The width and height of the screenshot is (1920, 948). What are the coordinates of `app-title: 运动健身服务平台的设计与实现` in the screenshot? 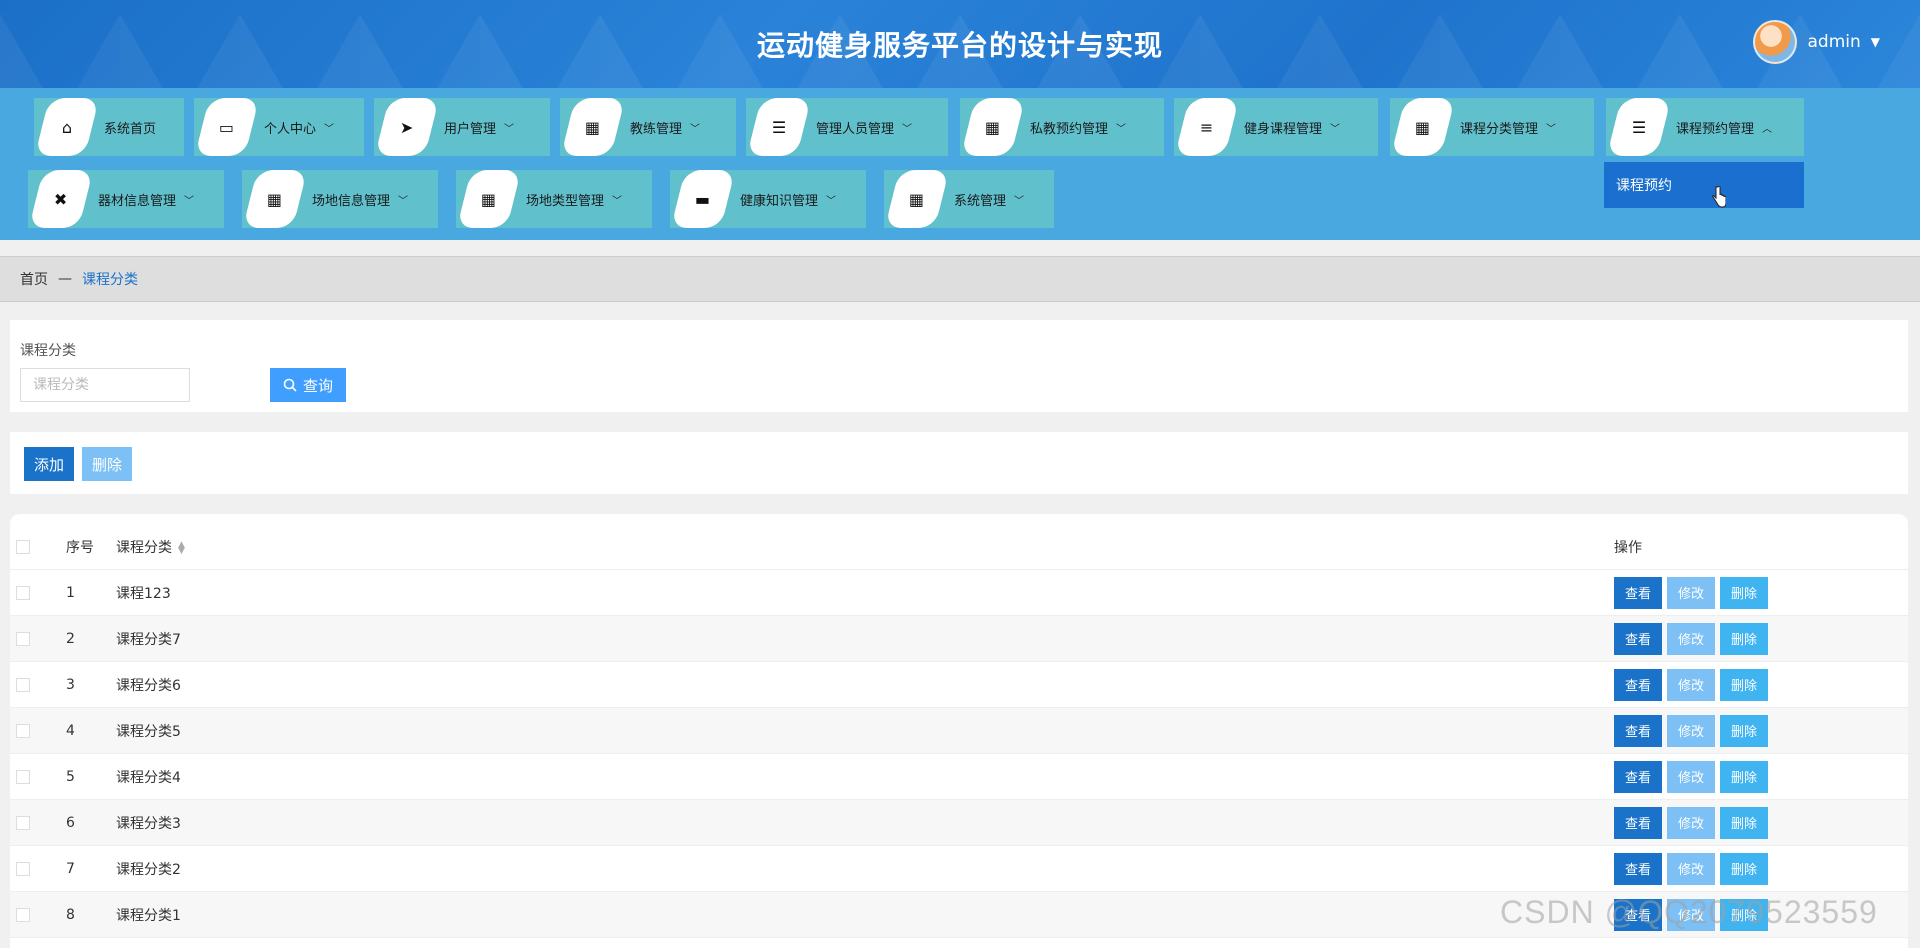 It's located at (959, 45).